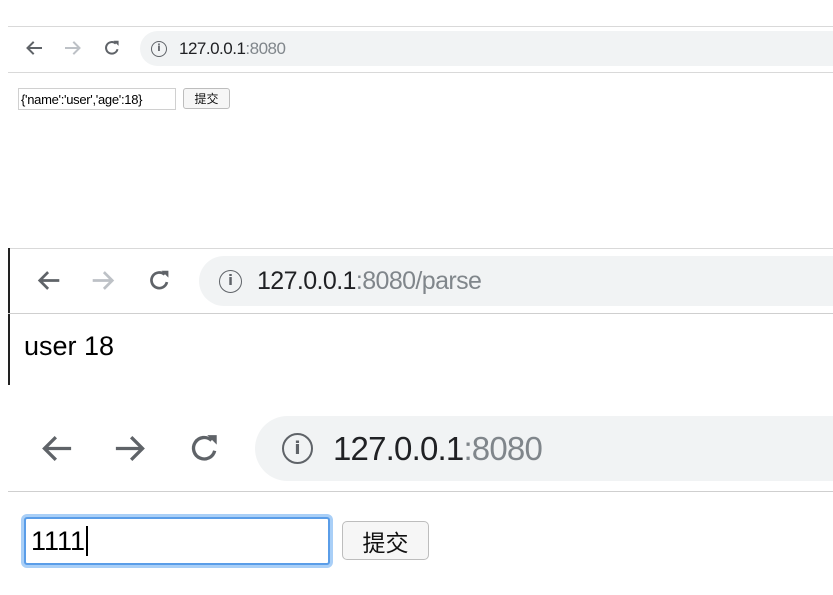 Image resolution: width=833 pixels, height=595 pixels. I want to click on url-text: 127.0.0.1:8080/parse, so click(369, 280).